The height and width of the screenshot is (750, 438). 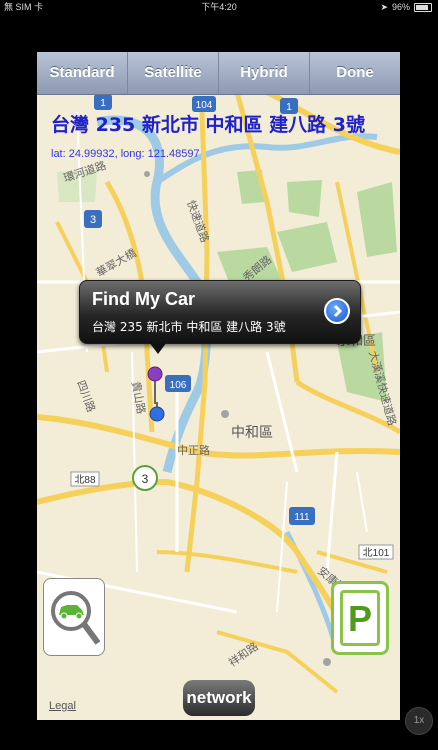 What do you see at coordinates (86, 396) in the screenshot?
I see `street-label: 四川路` at bounding box center [86, 396].